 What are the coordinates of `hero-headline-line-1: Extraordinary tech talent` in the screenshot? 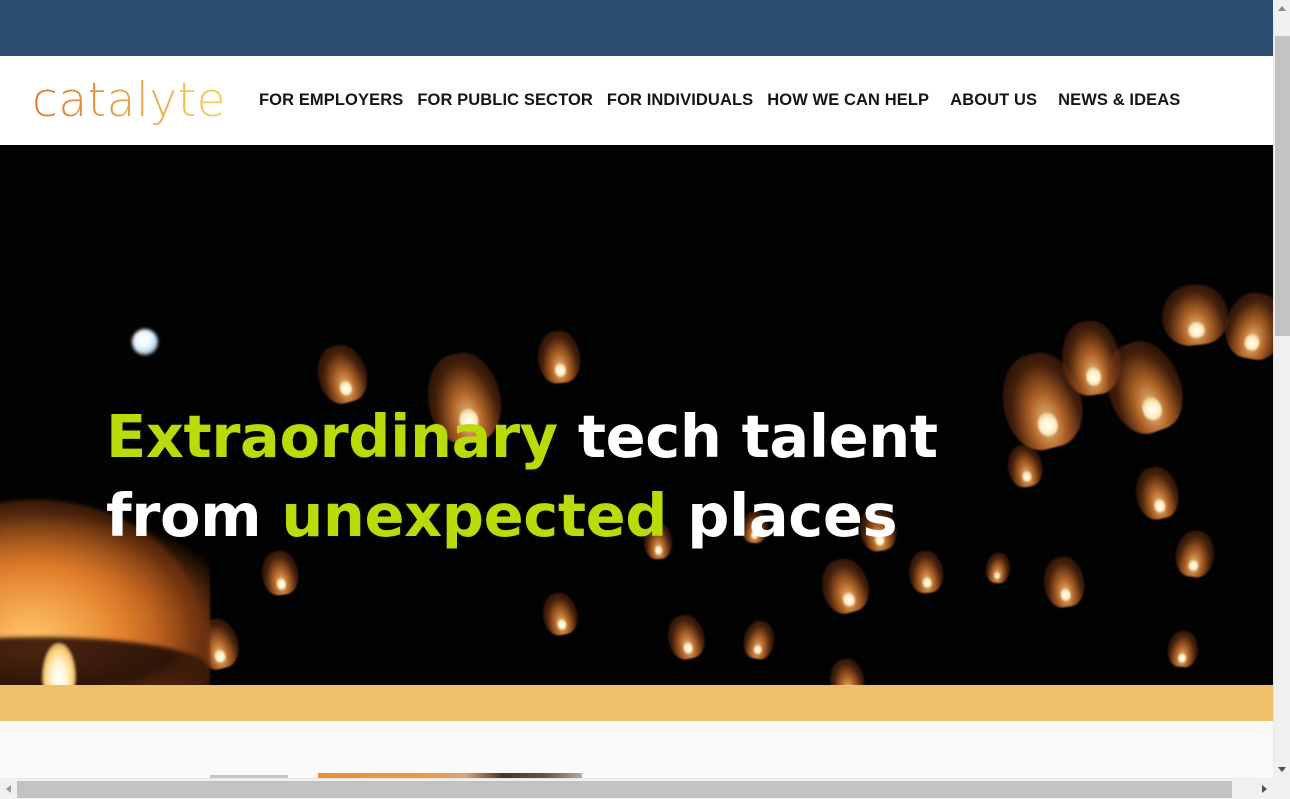 It's located at (556, 436).